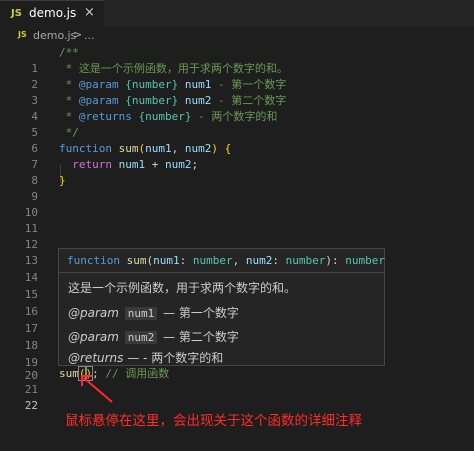 The width and height of the screenshot is (474, 451). What do you see at coordinates (69, 52) in the screenshot?
I see `line-code: /**` at bounding box center [69, 52].